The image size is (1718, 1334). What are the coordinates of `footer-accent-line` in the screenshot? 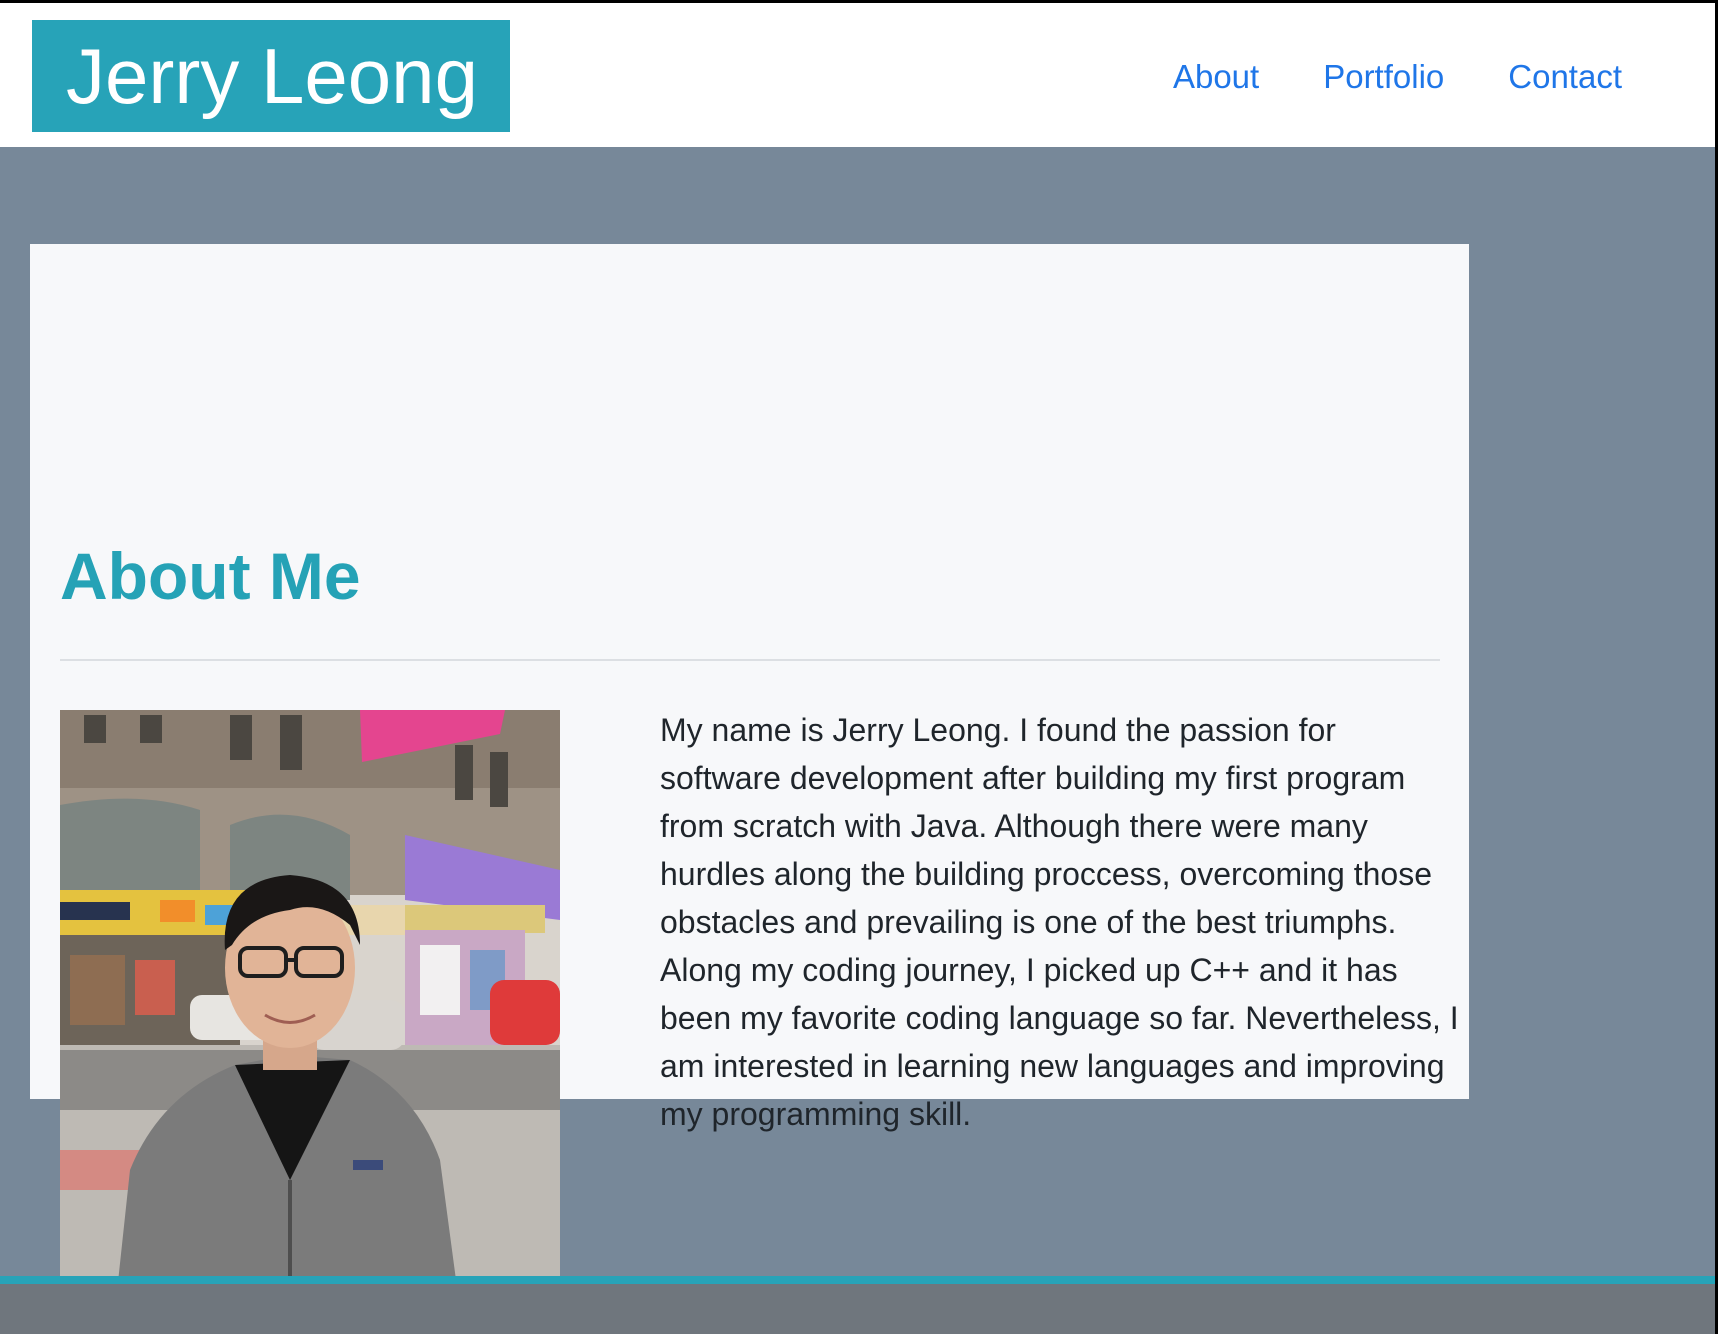 It's located at (859, 1280).